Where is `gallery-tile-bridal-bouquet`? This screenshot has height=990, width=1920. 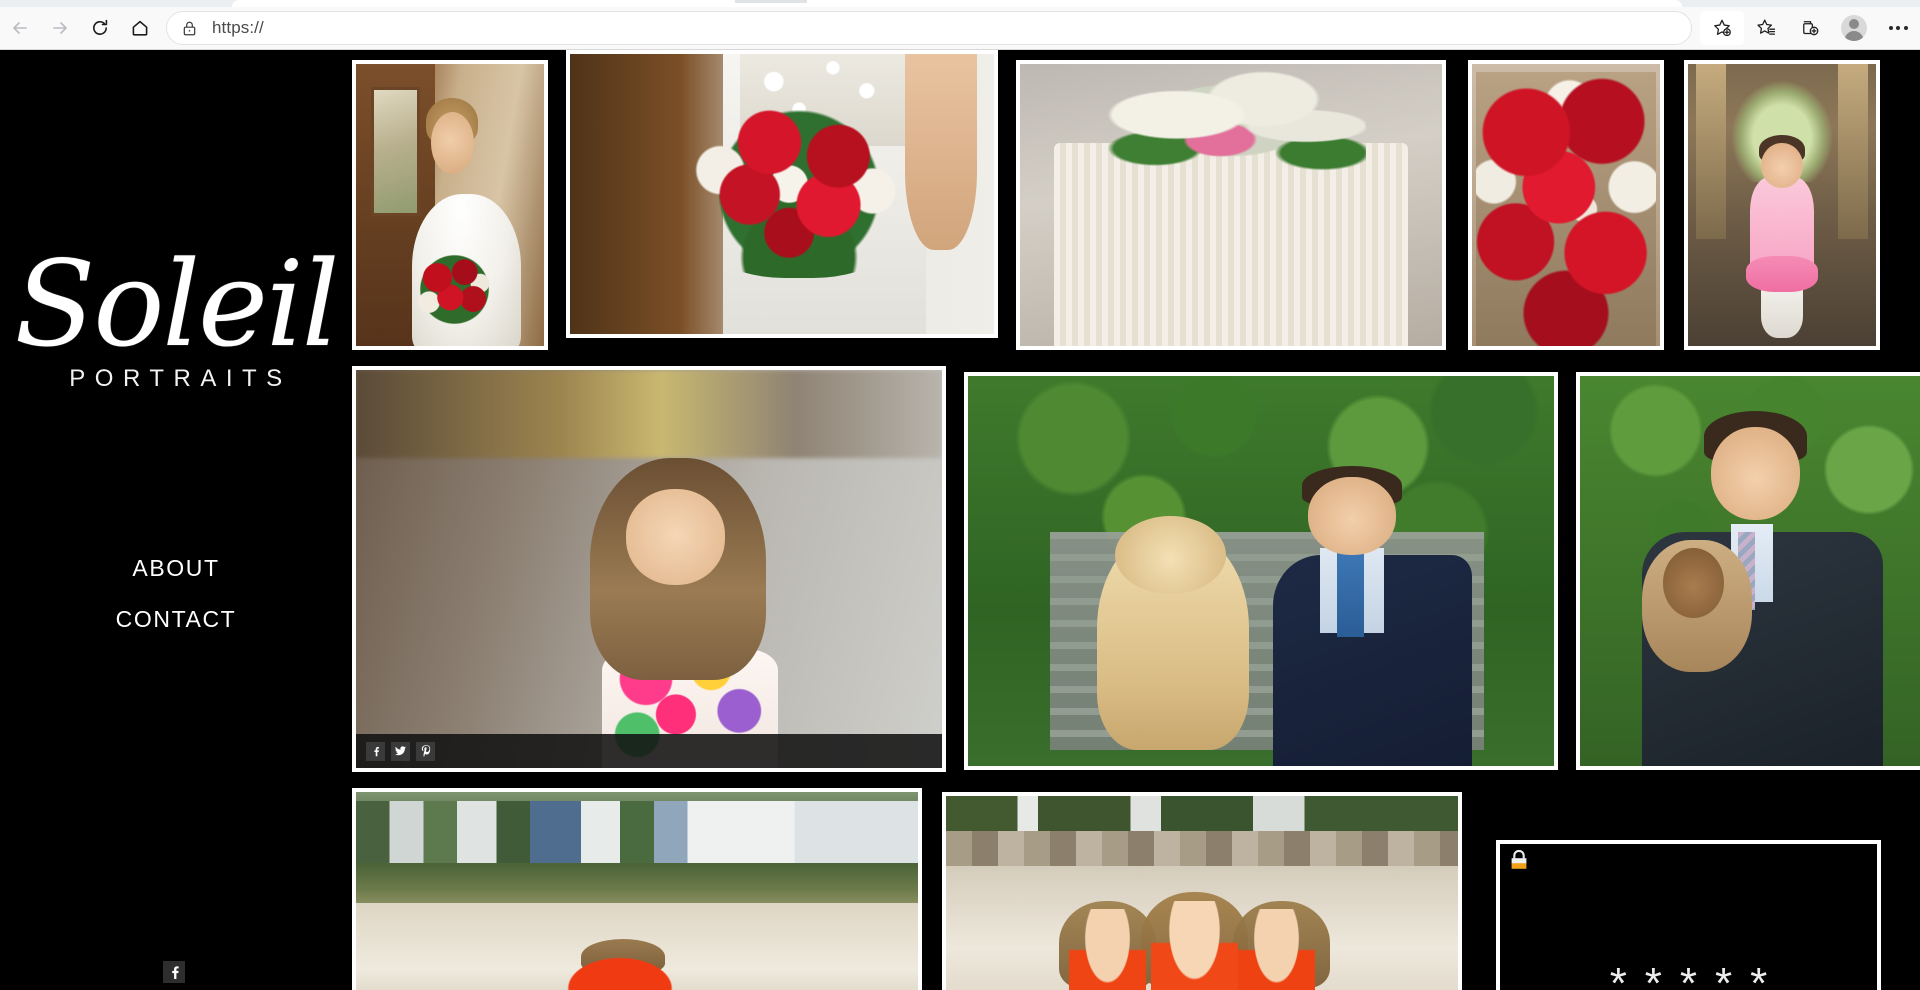
gallery-tile-bridal-bouquet is located at coordinates (782, 194).